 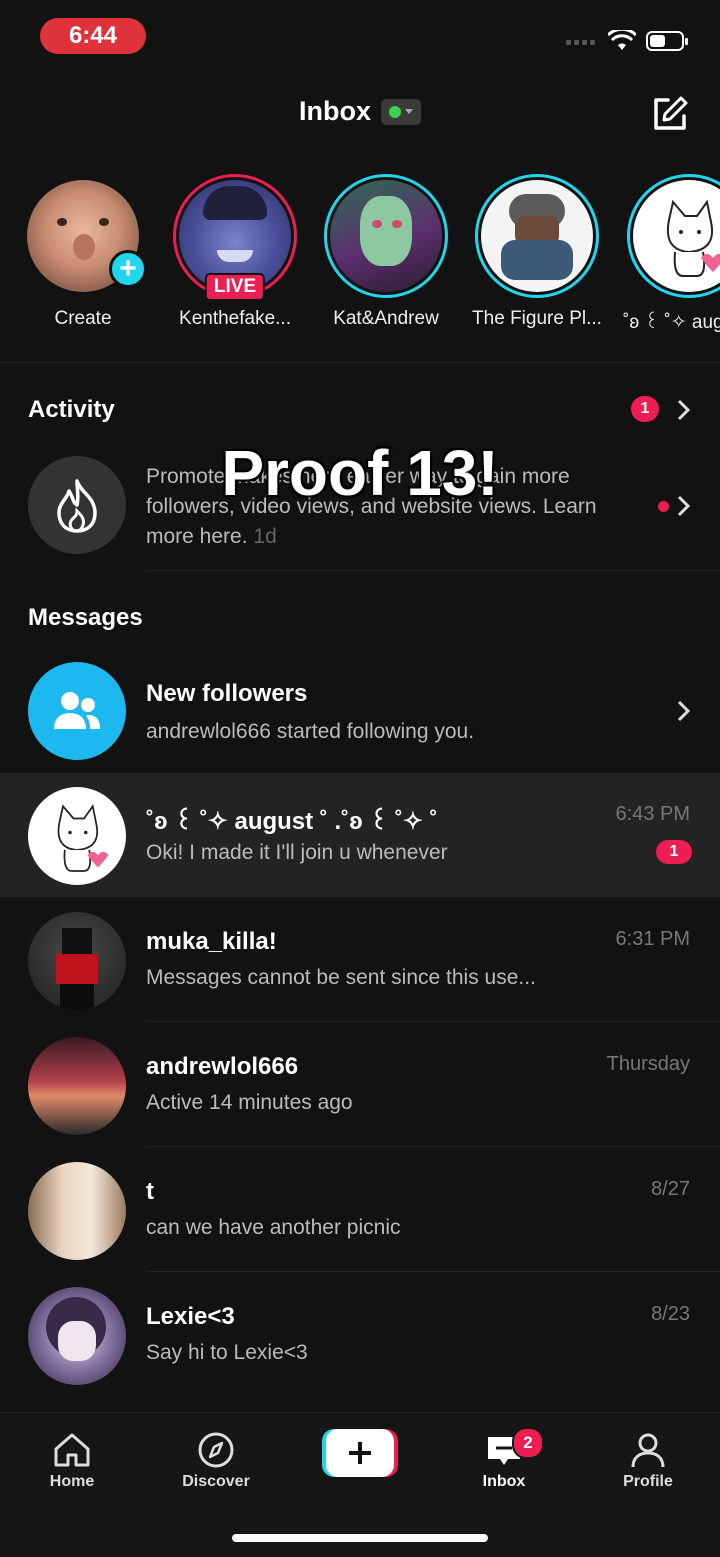 I want to click on conversation-name: ˚ʚ ꒰ ˚✧ august ˚ .˚ʚ ꒰ ˚✧ ˚, so click(x=292, y=821).